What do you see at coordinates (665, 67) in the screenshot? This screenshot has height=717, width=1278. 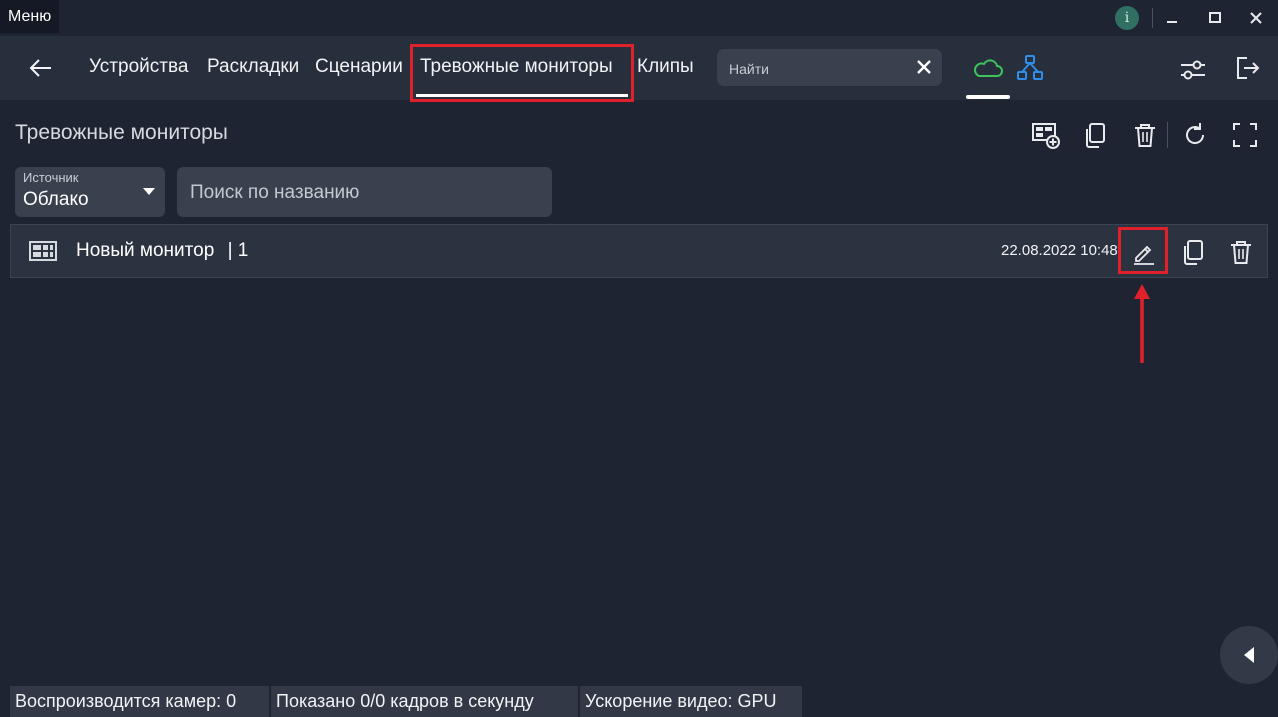 I see `tab-clips: Клипы` at bounding box center [665, 67].